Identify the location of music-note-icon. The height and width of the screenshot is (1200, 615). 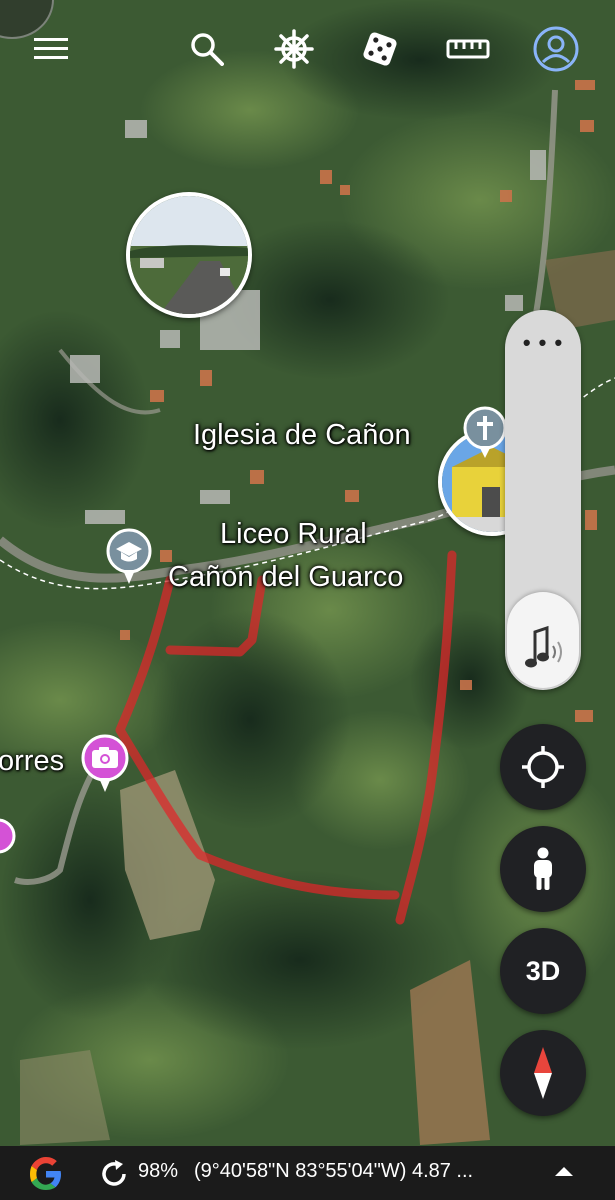
(543, 646).